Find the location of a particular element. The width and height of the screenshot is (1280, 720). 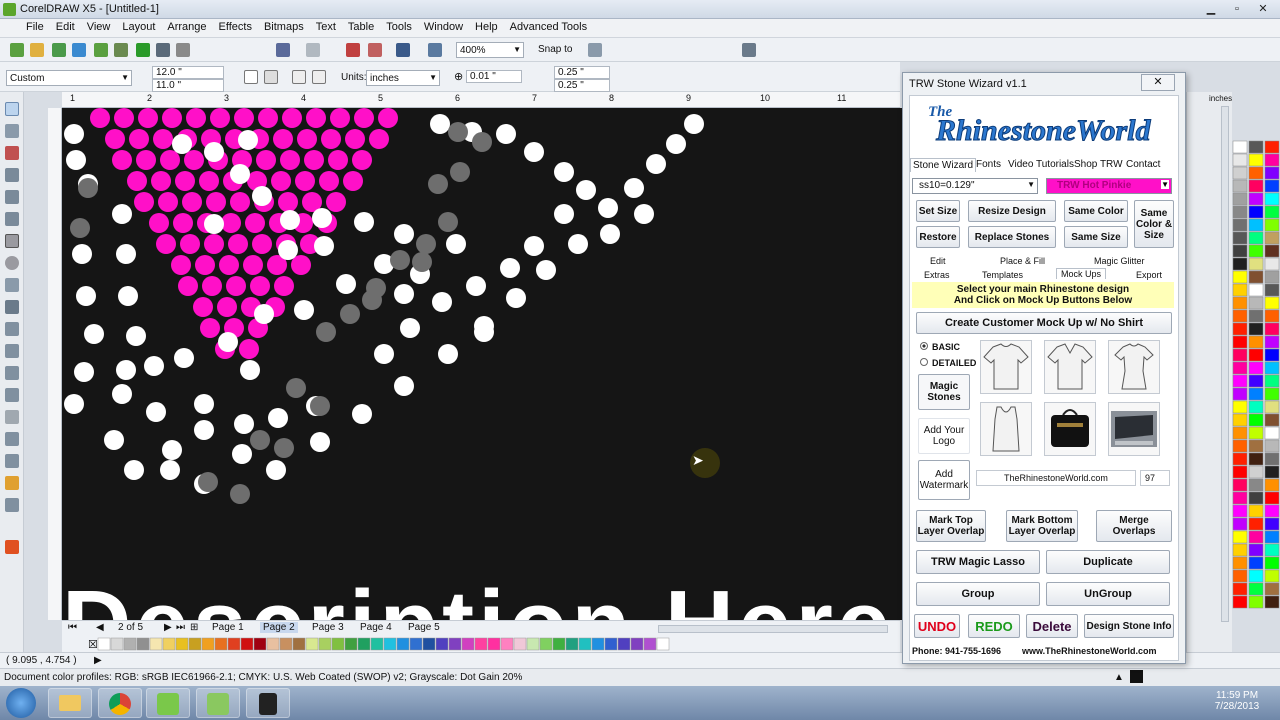

corel-capture-taskbar-icon is located at coordinates (218, 703).